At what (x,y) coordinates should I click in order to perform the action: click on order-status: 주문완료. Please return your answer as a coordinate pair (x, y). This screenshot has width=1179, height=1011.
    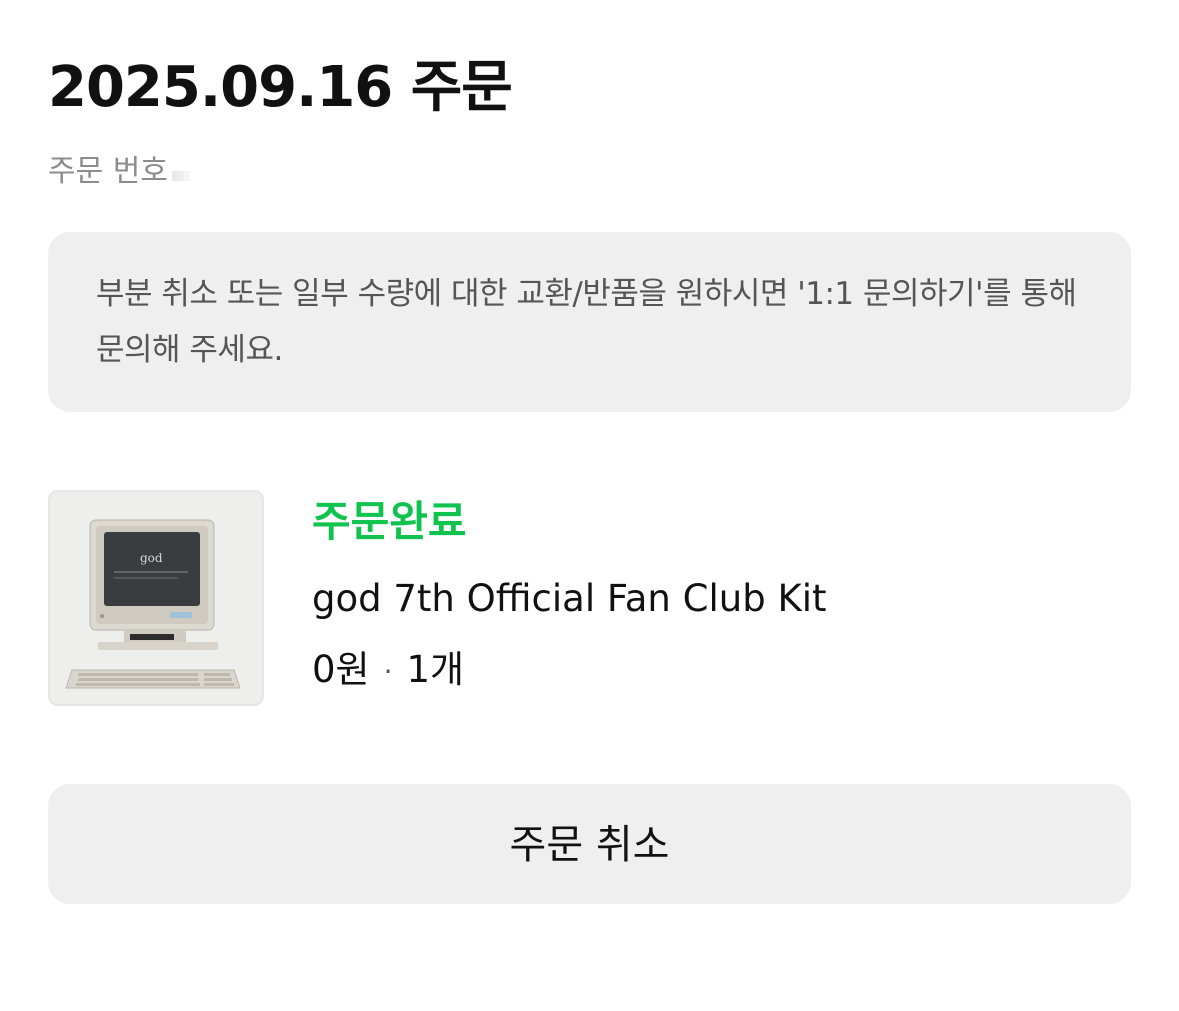
    Looking at the image, I should click on (389, 521).